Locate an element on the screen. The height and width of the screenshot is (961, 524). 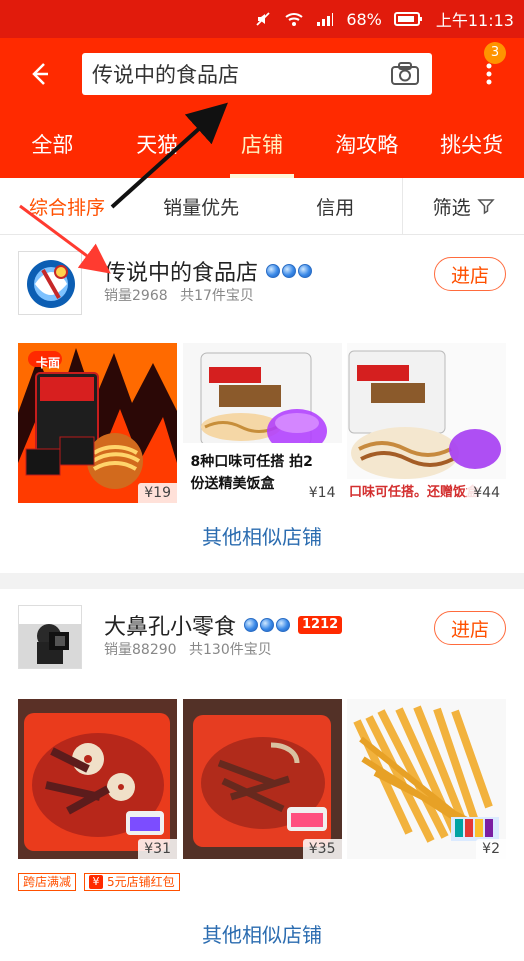
product-price: ¥14 is located at coordinates (322, 493).